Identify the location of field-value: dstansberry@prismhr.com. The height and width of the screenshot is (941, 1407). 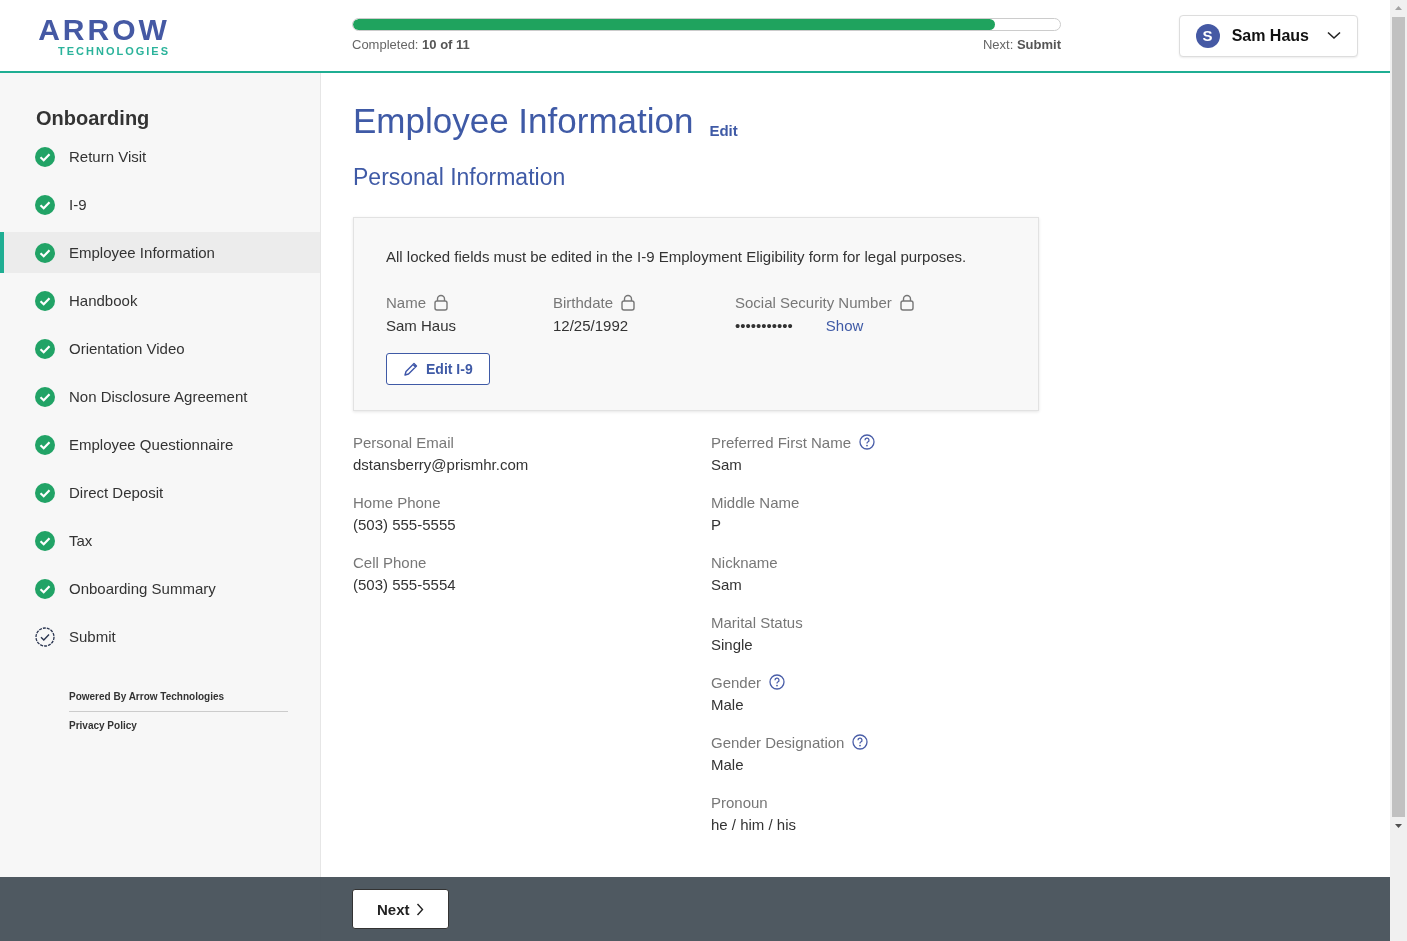
(441, 464).